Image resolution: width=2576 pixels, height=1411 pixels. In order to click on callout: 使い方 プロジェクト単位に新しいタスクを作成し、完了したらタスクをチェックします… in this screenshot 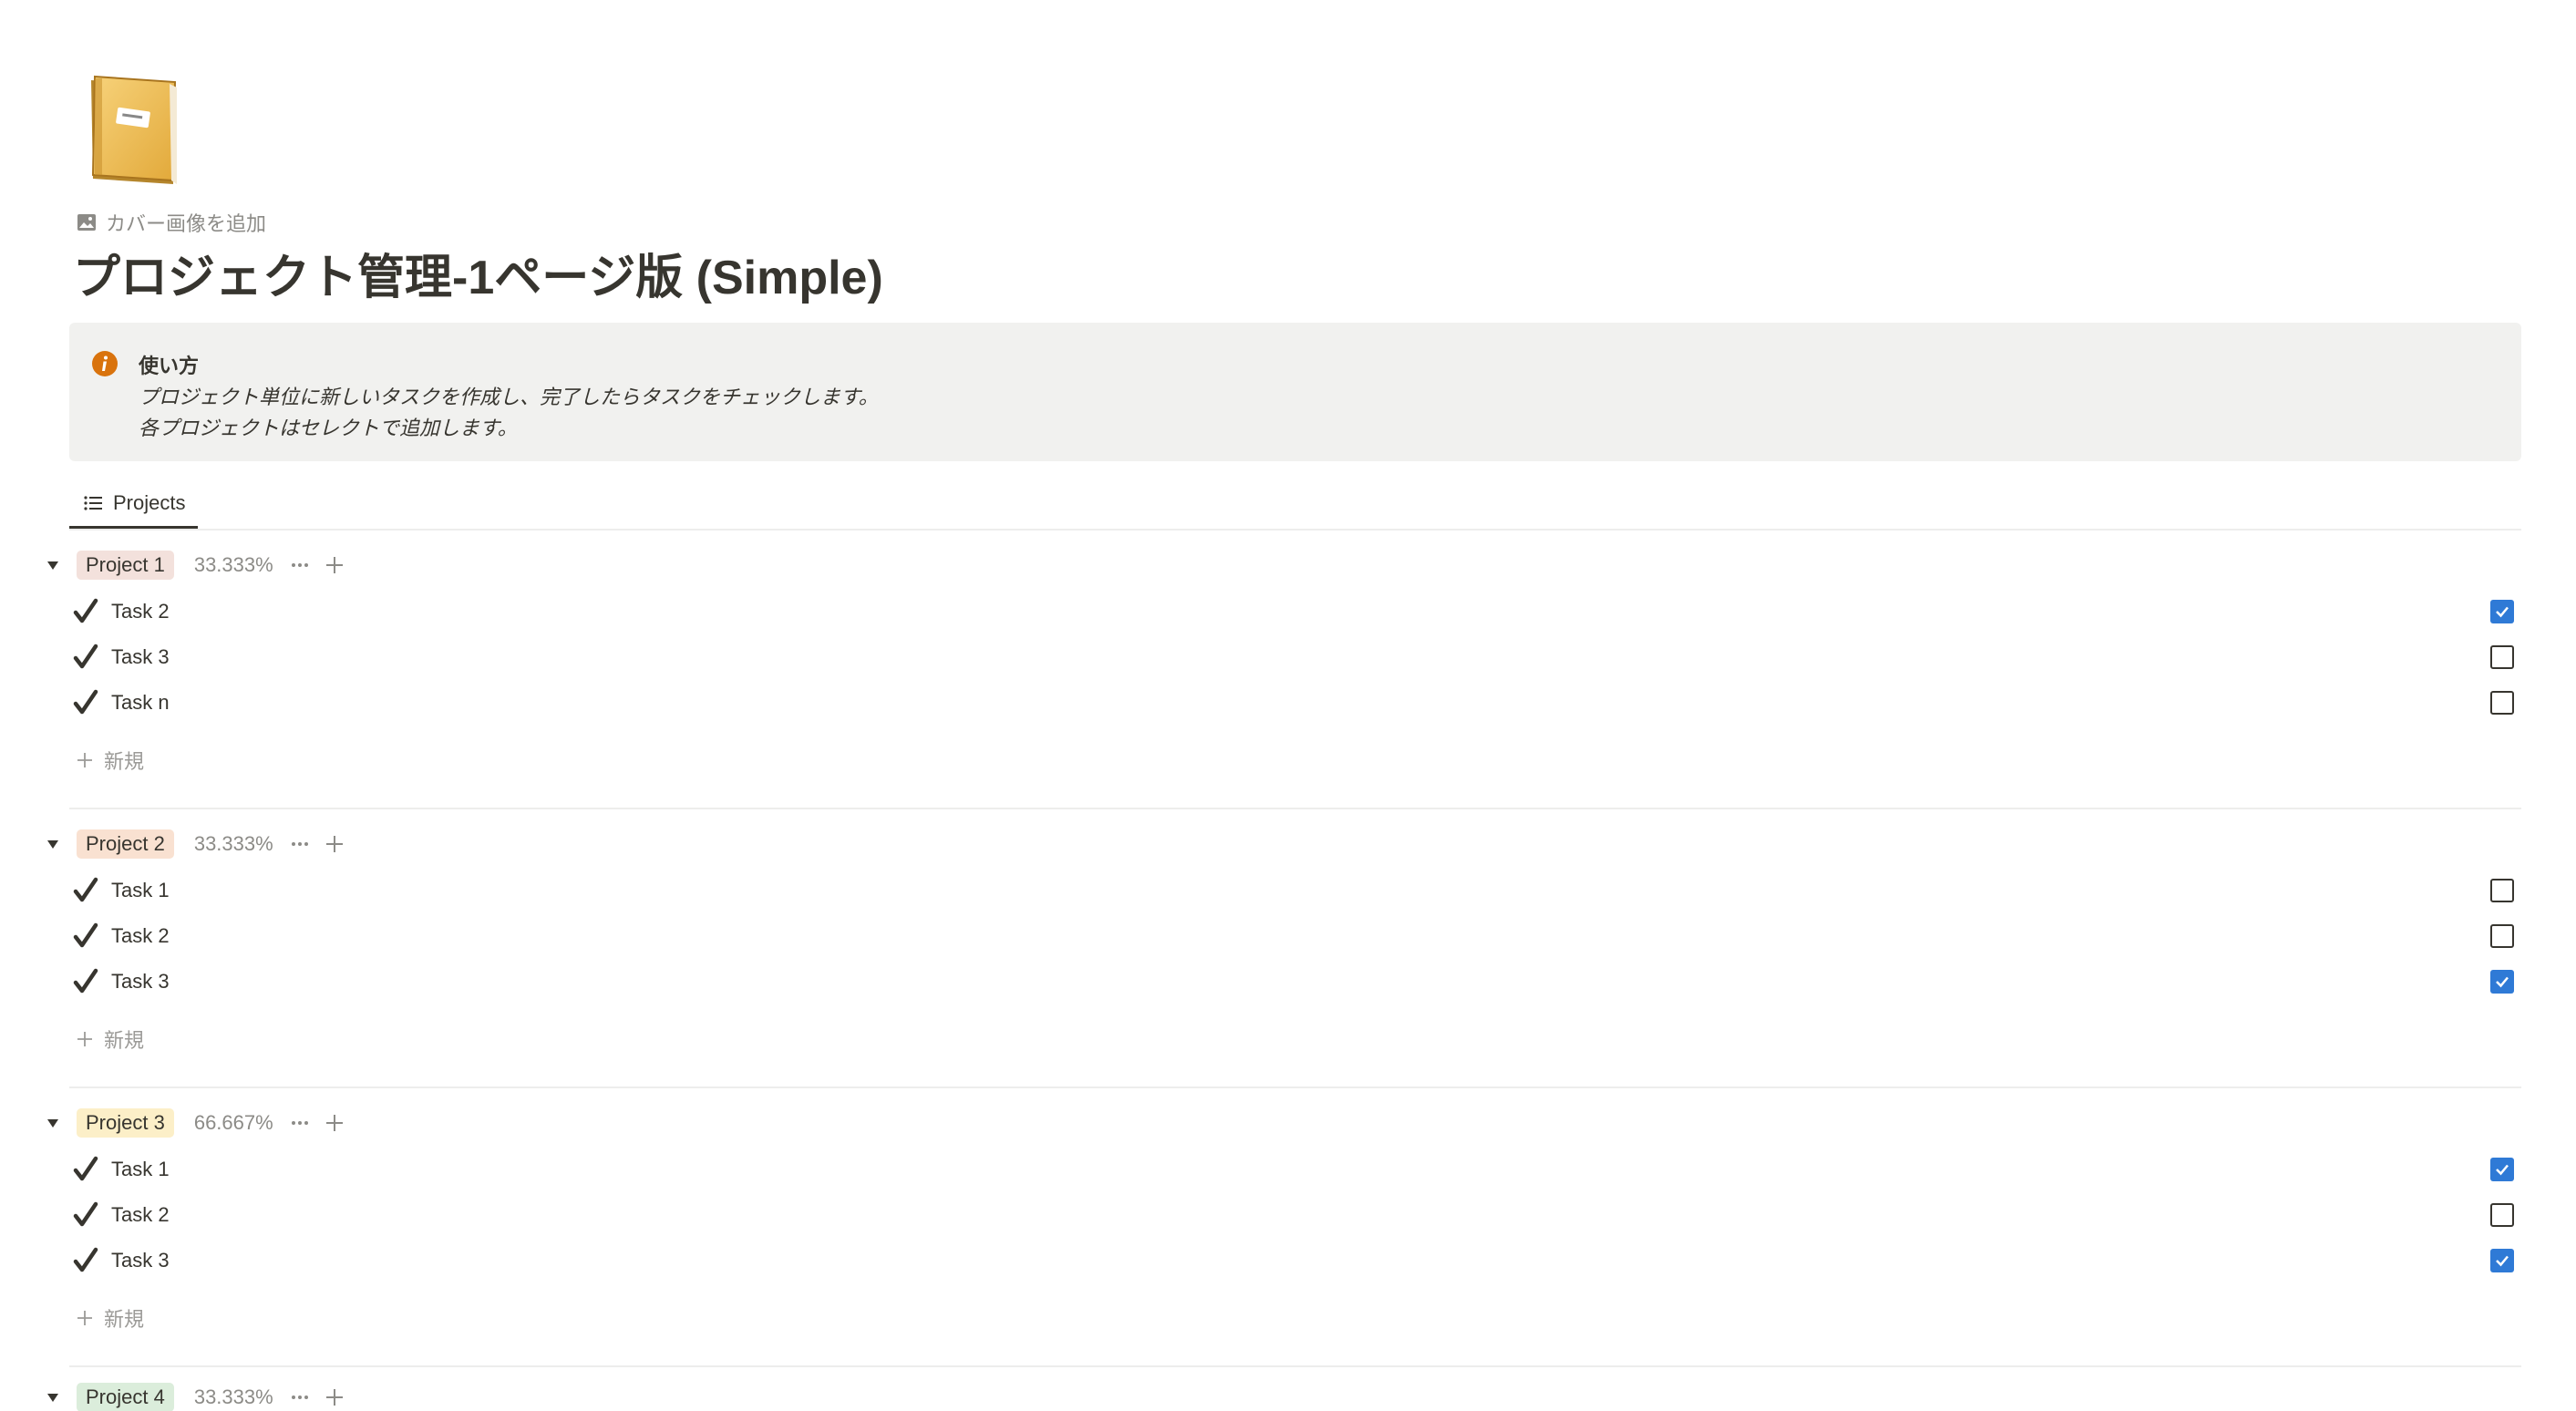, I will do `click(1295, 392)`.